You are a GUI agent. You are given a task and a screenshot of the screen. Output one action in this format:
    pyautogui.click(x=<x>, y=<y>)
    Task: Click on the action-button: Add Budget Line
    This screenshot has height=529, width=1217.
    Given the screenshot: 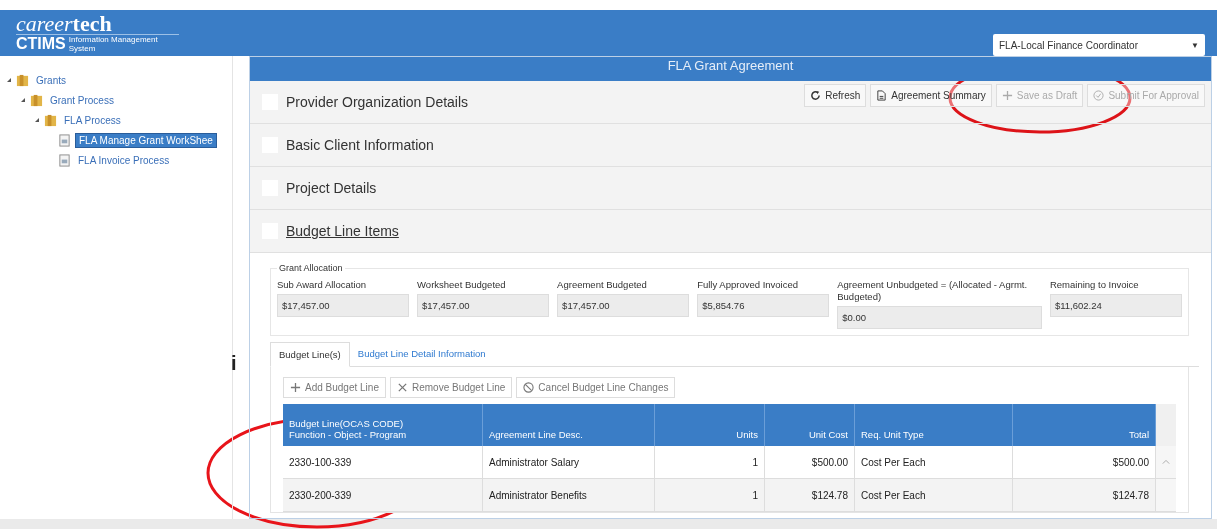 What is the action you would take?
    pyautogui.click(x=334, y=387)
    